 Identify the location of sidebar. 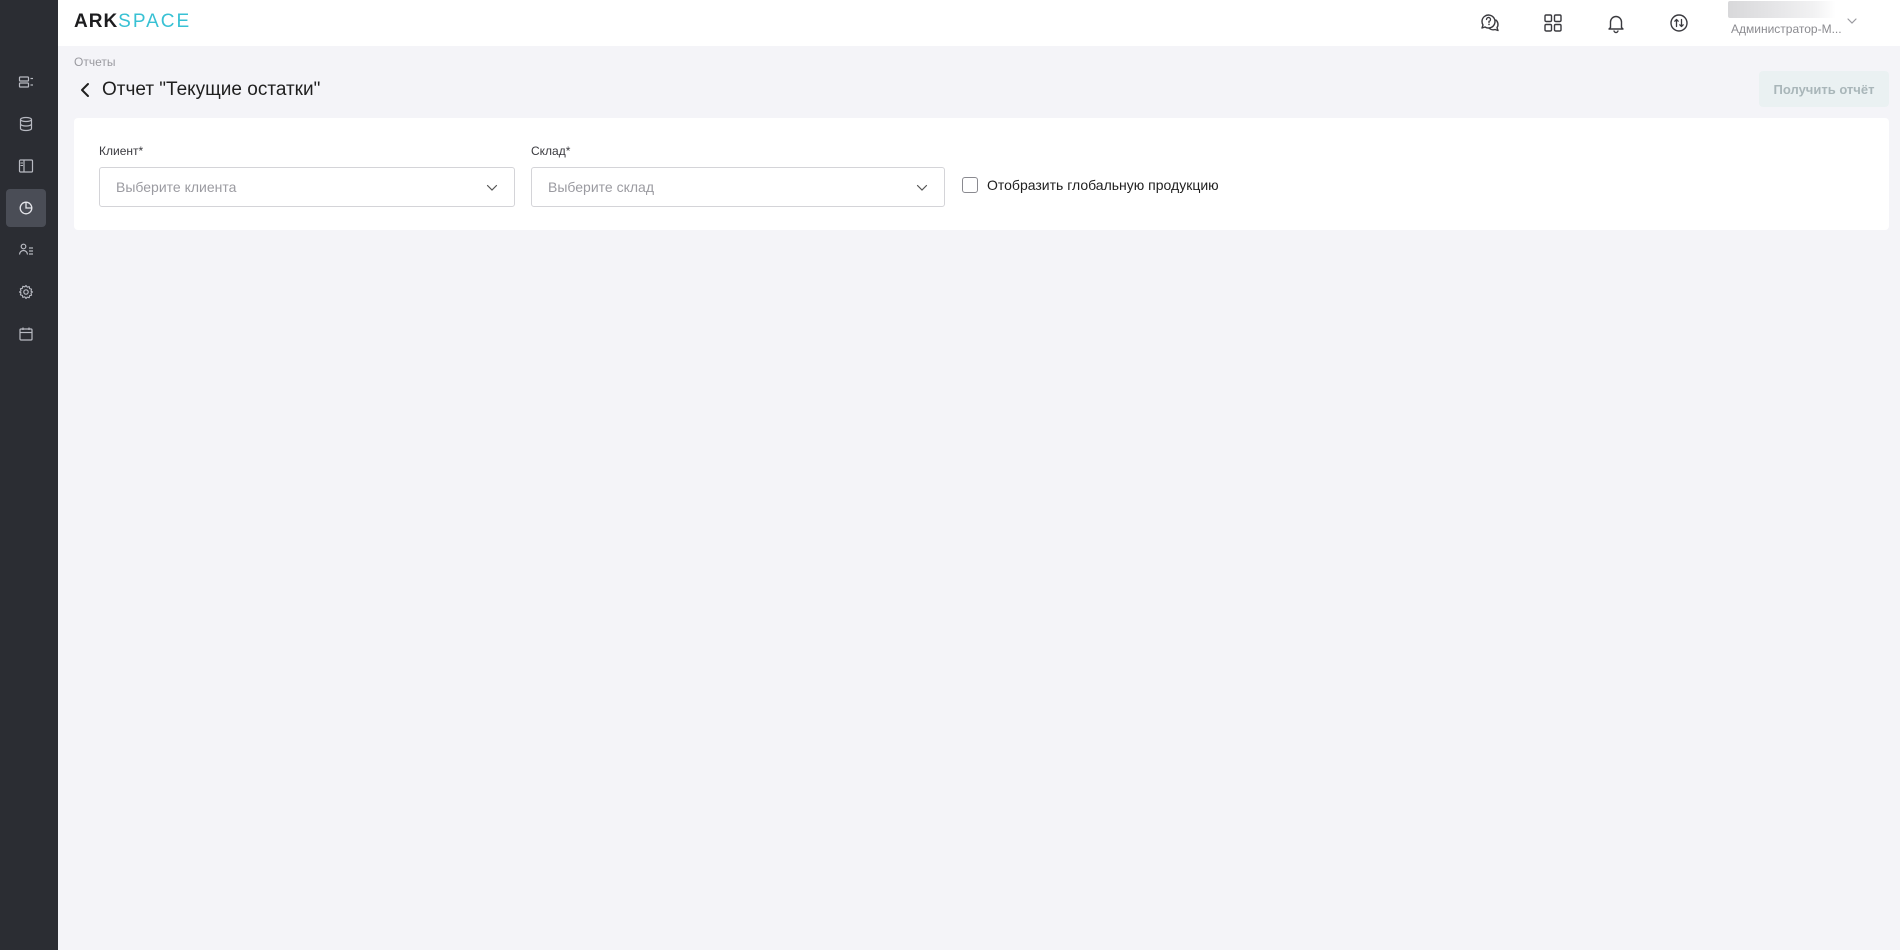
(29, 475).